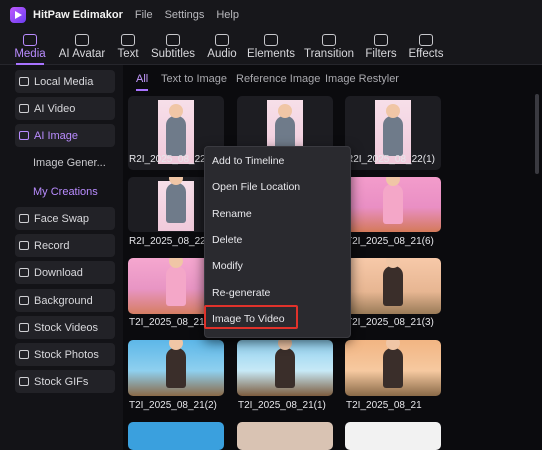  Describe the element at coordinates (173, 47) in the screenshot. I see `tab-subtitles: Subtitles` at that location.